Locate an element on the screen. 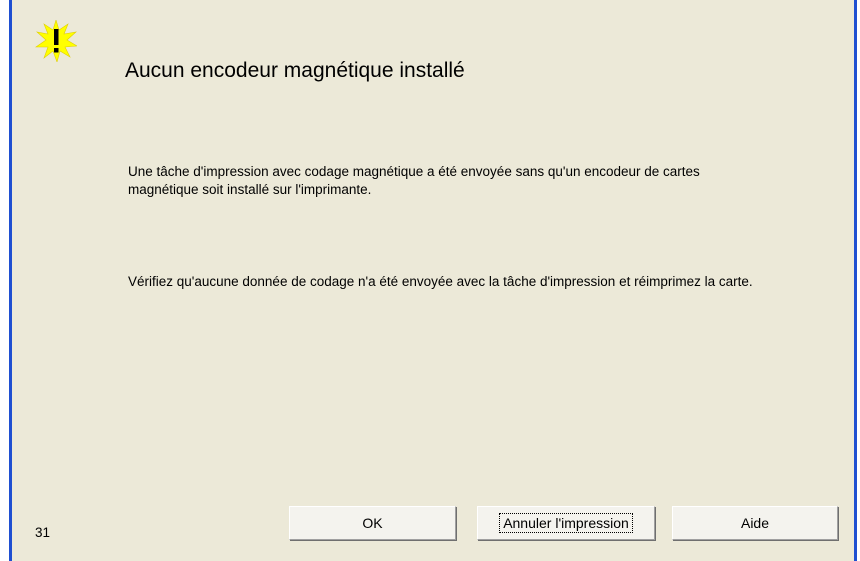 The height and width of the screenshot is (561, 860). warning-icon is located at coordinates (56, 41).